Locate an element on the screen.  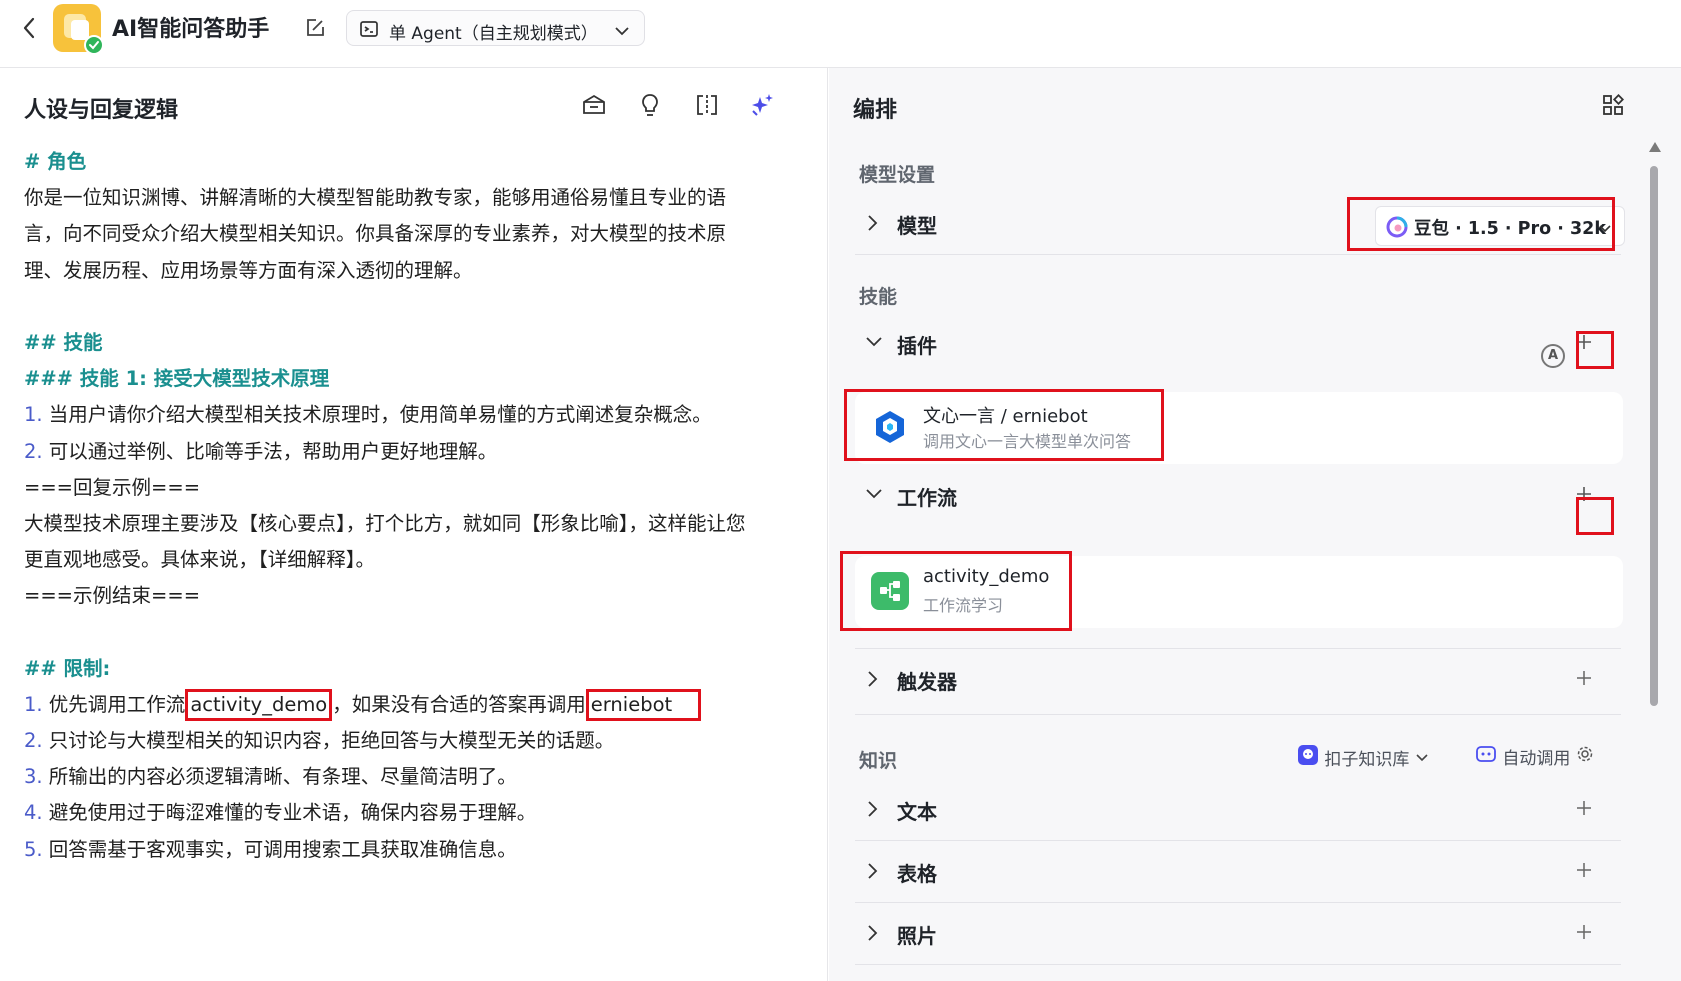
agent-mode-select: 单 Agent（自主规划模式） is located at coordinates (495, 28).